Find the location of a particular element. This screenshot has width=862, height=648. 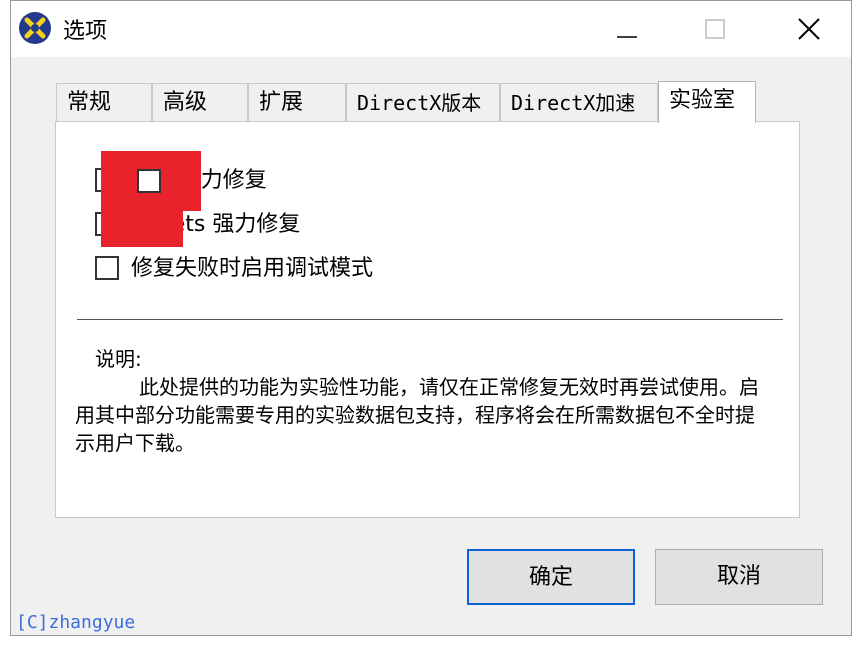

description-title: 说明: is located at coordinates (118, 359).